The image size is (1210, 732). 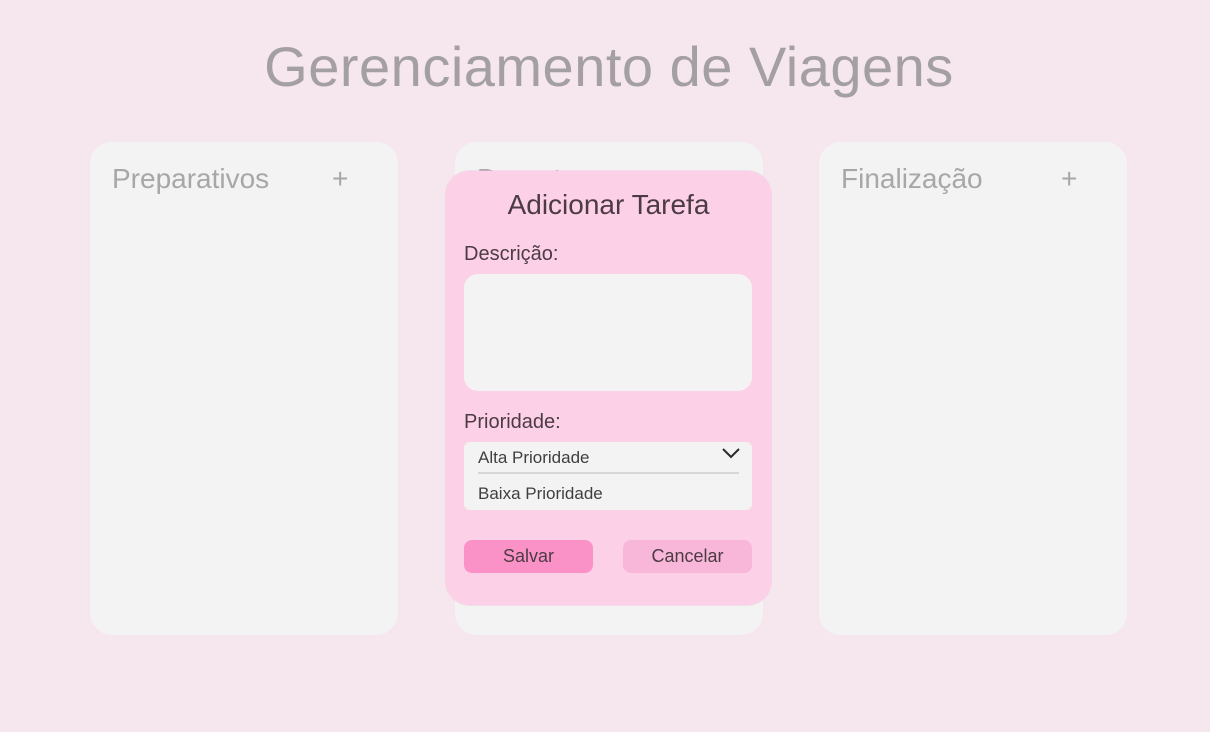 I want to click on priority-selected-label: Alta Prioridade, so click(x=534, y=457).